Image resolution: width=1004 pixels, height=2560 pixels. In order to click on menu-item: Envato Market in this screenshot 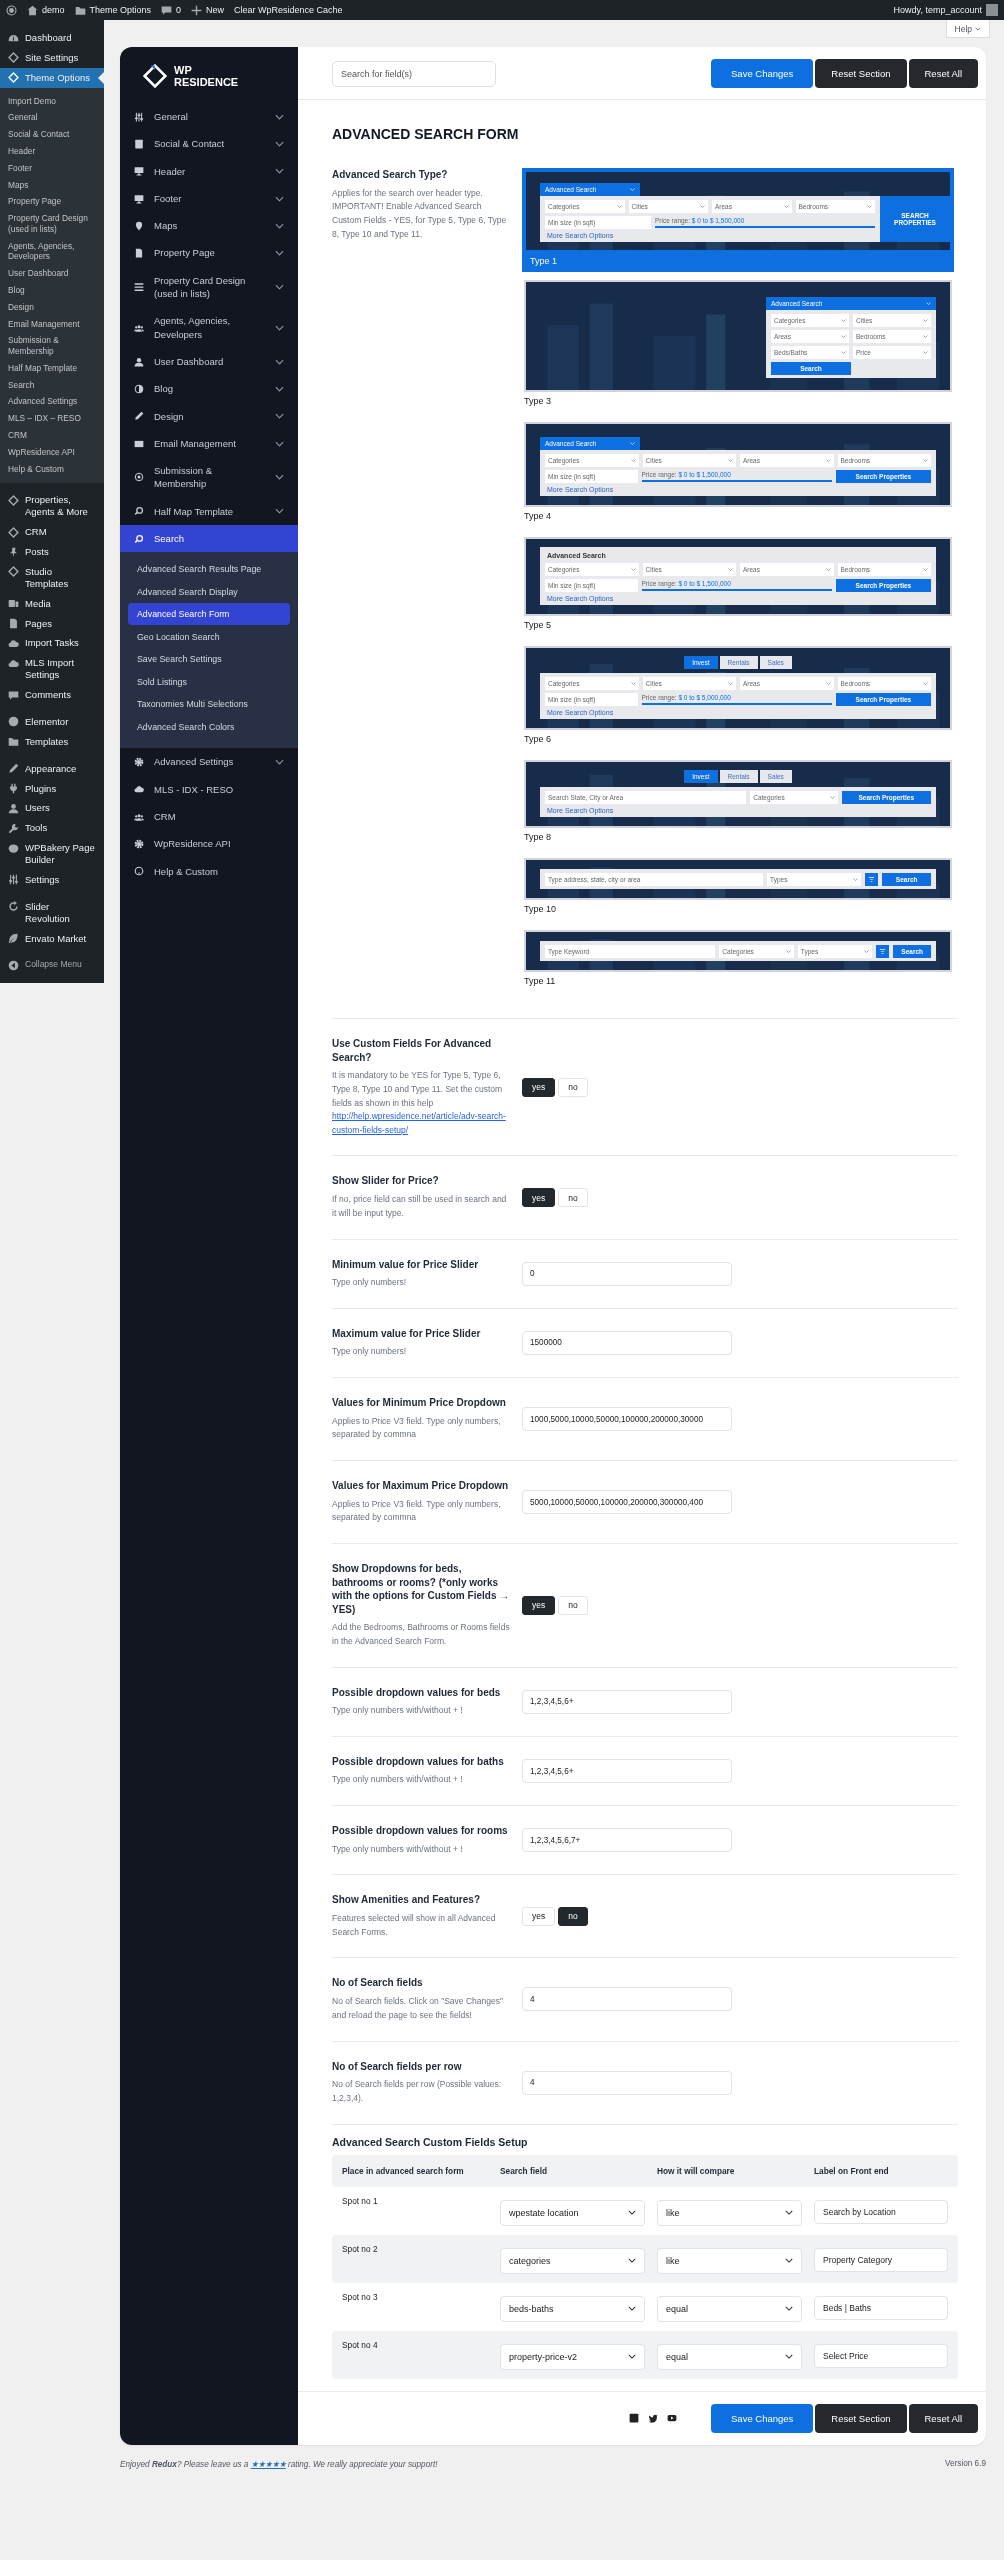, I will do `click(52, 938)`.